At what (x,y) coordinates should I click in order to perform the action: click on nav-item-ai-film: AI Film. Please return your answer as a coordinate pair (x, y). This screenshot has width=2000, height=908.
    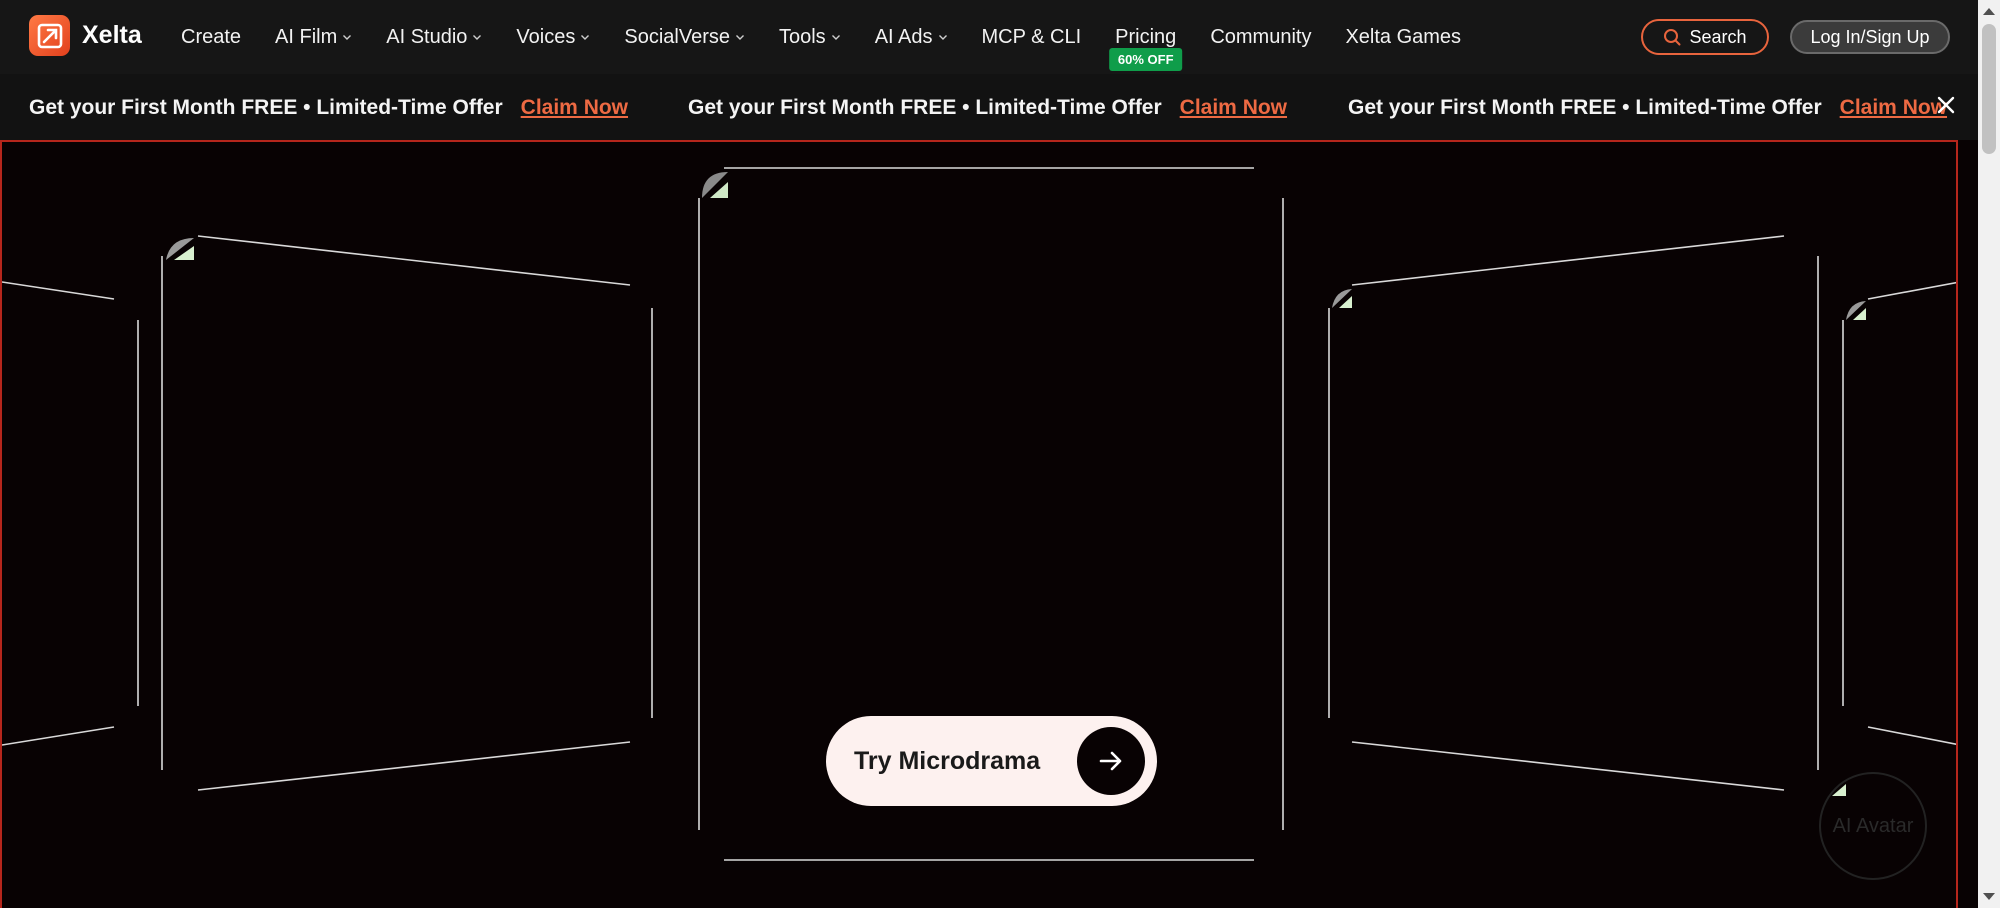
    Looking at the image, I should click on (313, 37).